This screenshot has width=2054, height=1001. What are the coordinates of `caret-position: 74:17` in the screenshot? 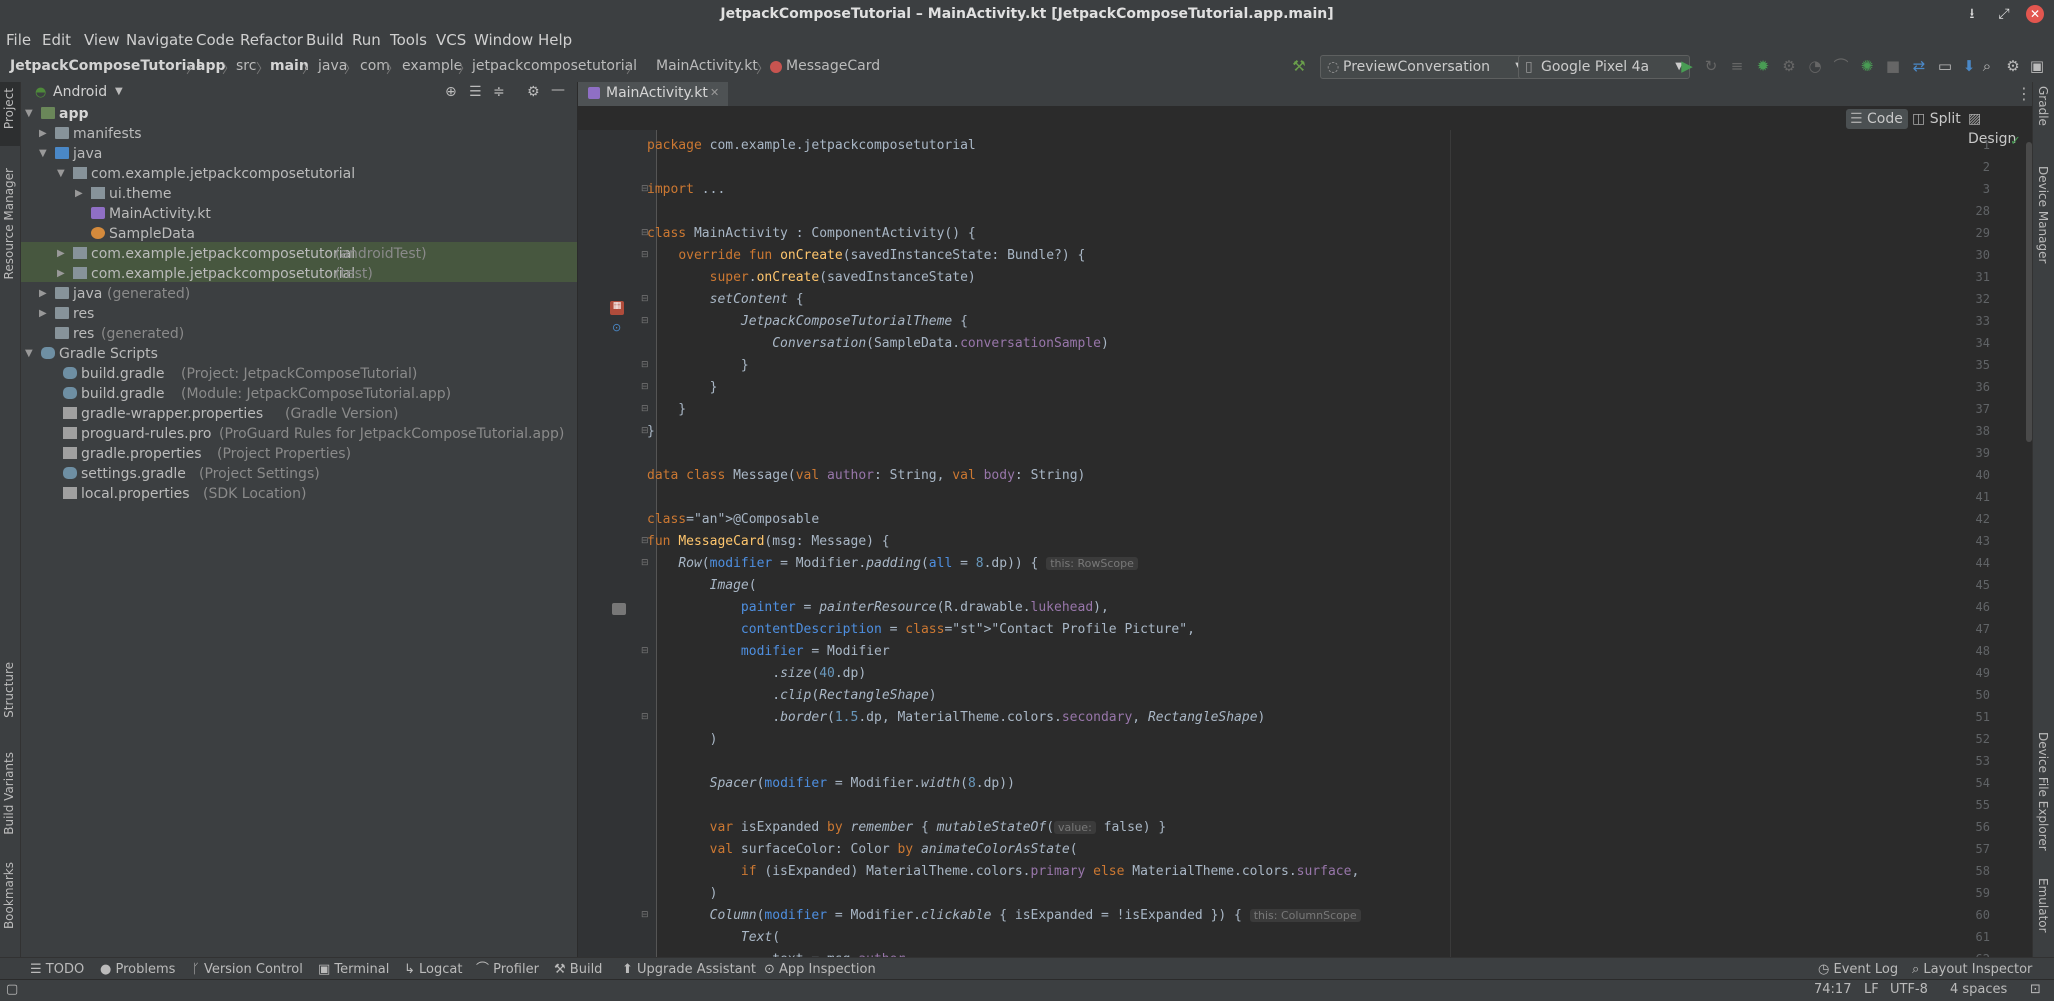 It's located at (1832, 989).